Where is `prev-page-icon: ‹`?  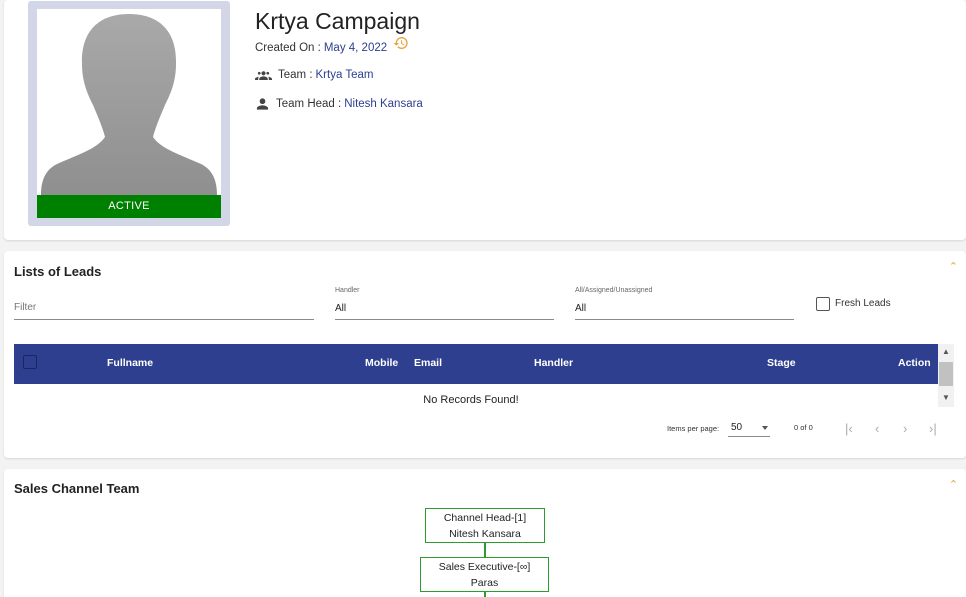
prev-page-icon: ‹ is located at coordinates (877, 428).